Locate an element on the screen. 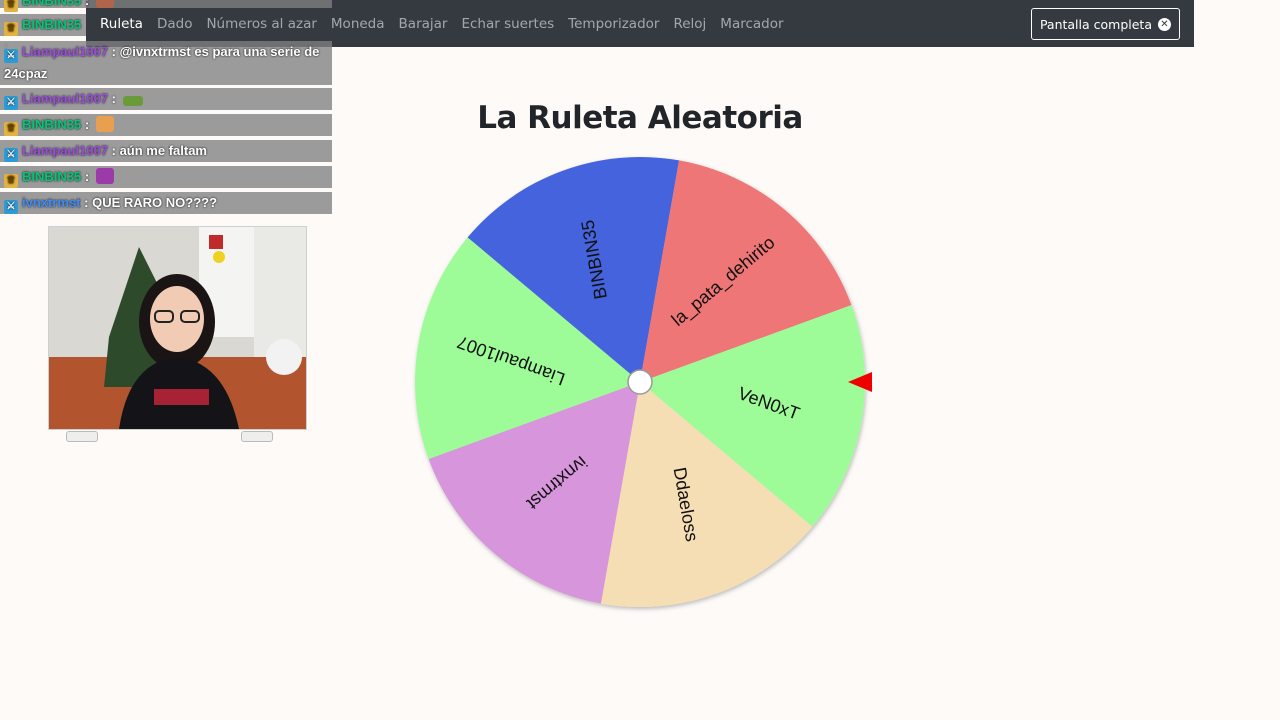 The width and height of the screenshot is (1280, 720). wizard-emote-icon is located at coordinates (104, 176).